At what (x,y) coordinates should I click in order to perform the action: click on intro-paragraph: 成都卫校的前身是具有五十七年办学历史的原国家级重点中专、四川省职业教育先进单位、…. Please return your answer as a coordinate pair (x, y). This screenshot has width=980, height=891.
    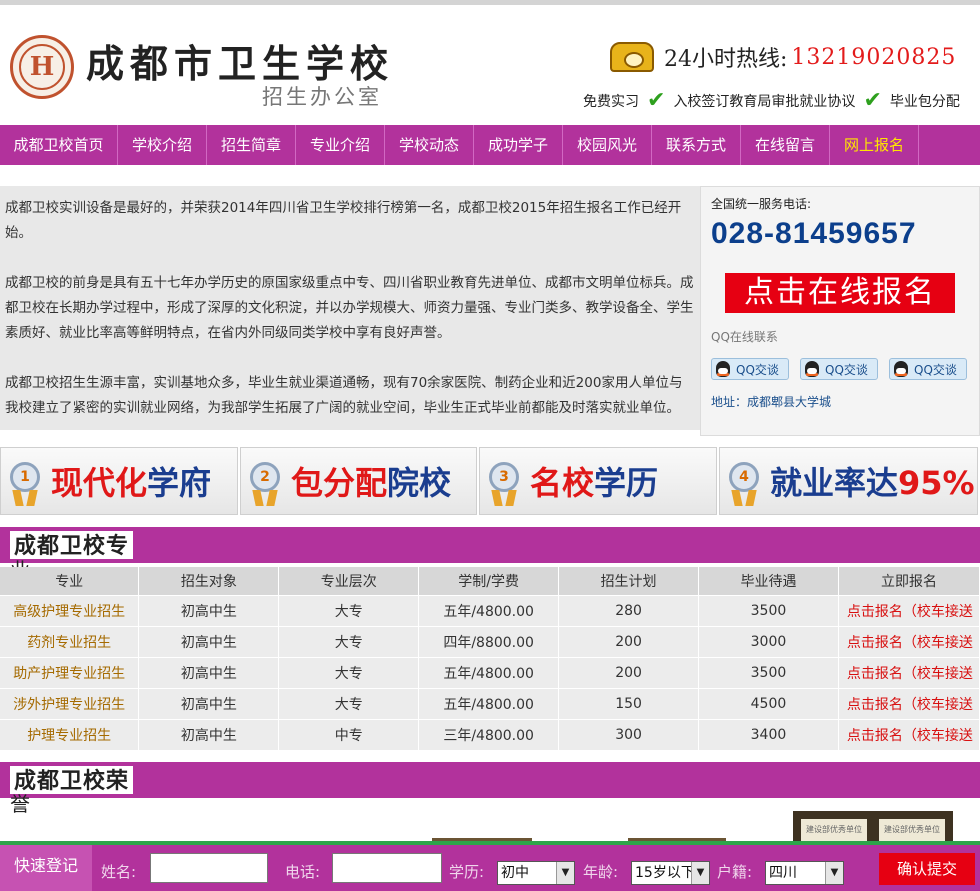
    Looking at the image, I should click on (349, 308).